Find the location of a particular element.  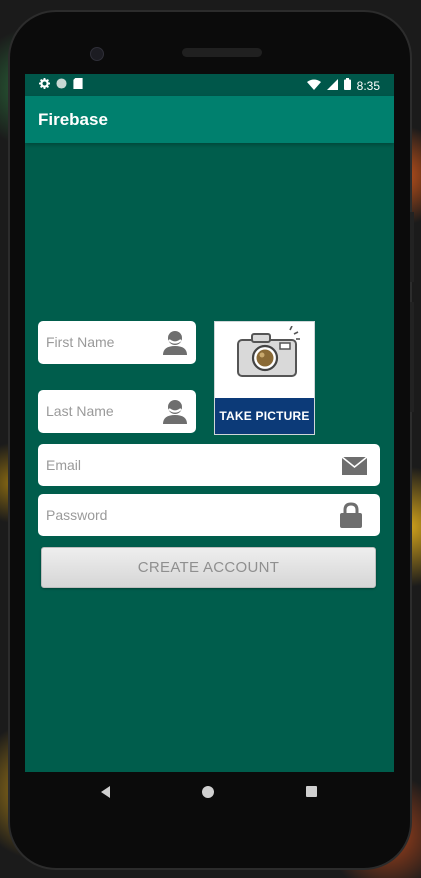

take-picture-label: TAKE PICTURE is located at coordinates (264, 416).